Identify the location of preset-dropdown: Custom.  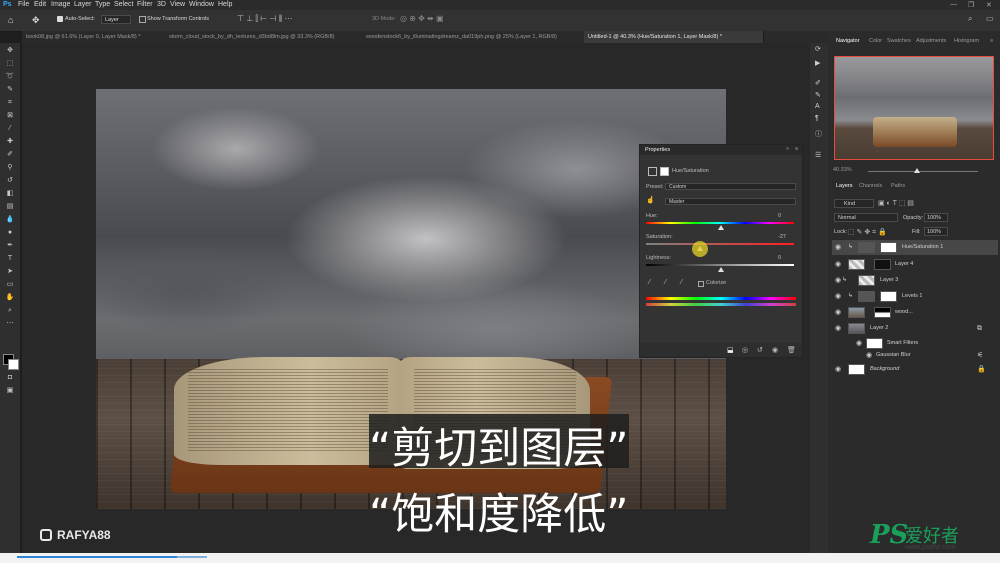
(730, 186).